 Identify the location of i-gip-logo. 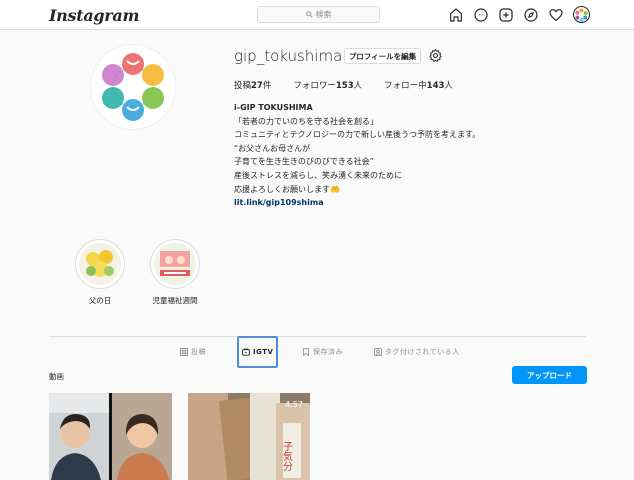
(133, 87).